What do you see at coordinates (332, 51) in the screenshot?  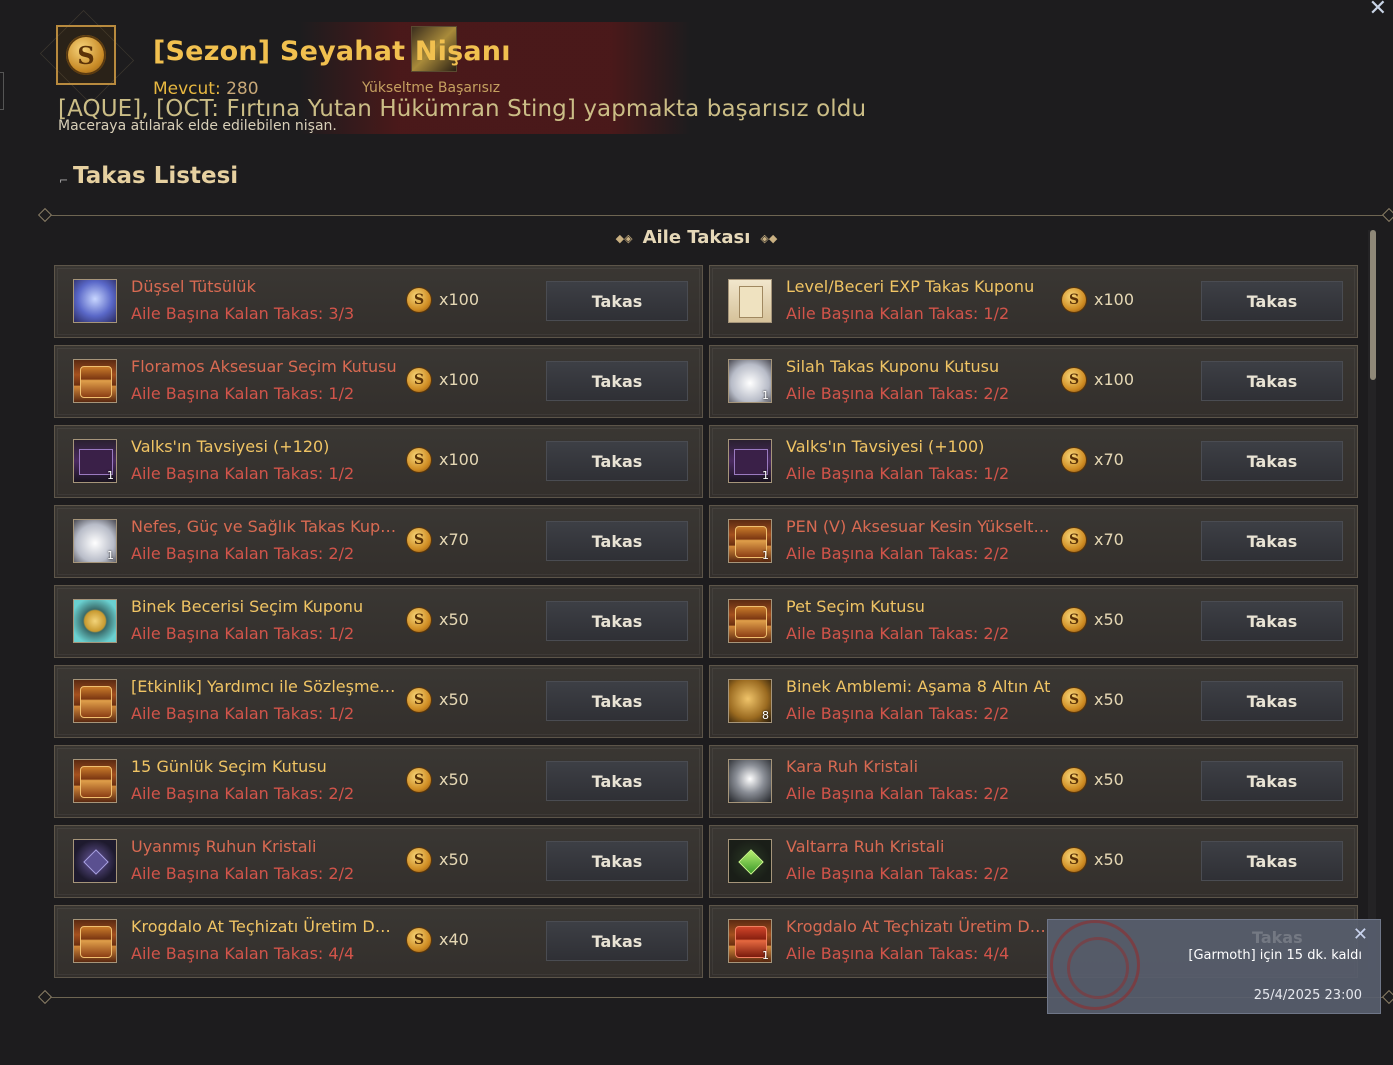 I see `page-title: [Sezon] Seyahat Nişanı` at bounding box center [332, 51].